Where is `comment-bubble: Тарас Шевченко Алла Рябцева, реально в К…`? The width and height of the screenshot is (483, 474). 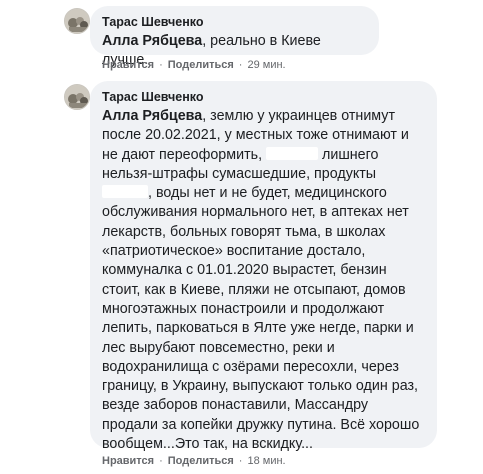 comment-bubble: Тарас Шевченко Алла Рябцева, реально в К… is located at coordinates (234, 37).